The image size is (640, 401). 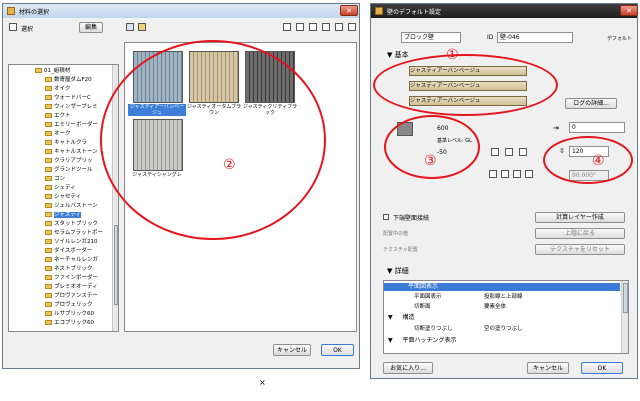 What do you see at coordinates (503, 297) in the screenshot?
I see `property-value: 投影線と上部線` at bounding box center [503, 297].